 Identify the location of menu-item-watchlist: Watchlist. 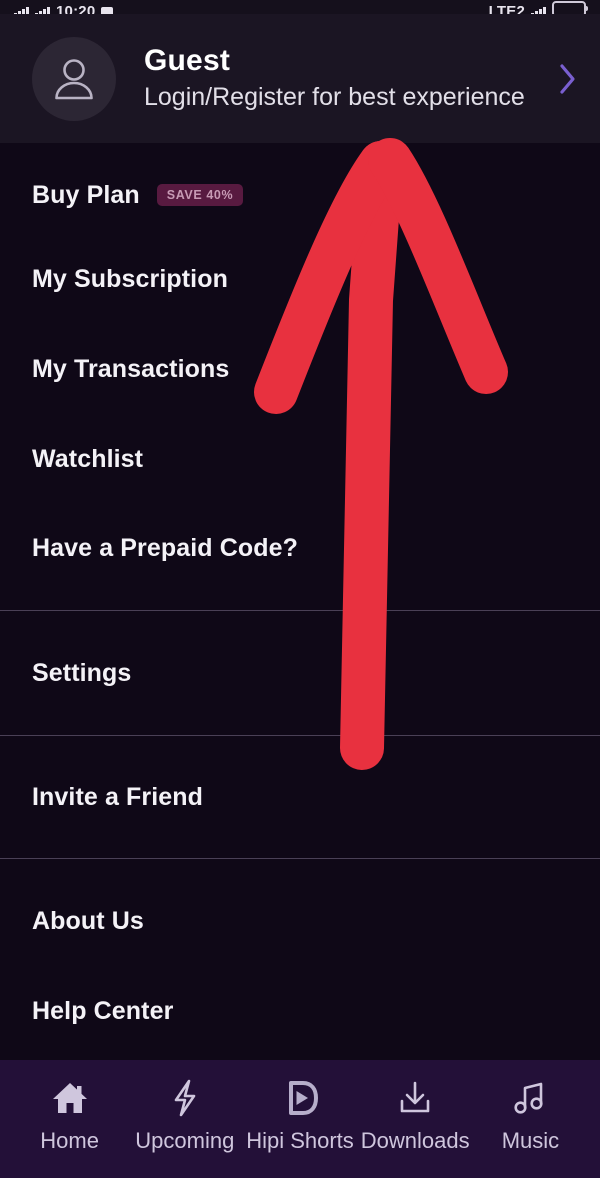
(300, 459).